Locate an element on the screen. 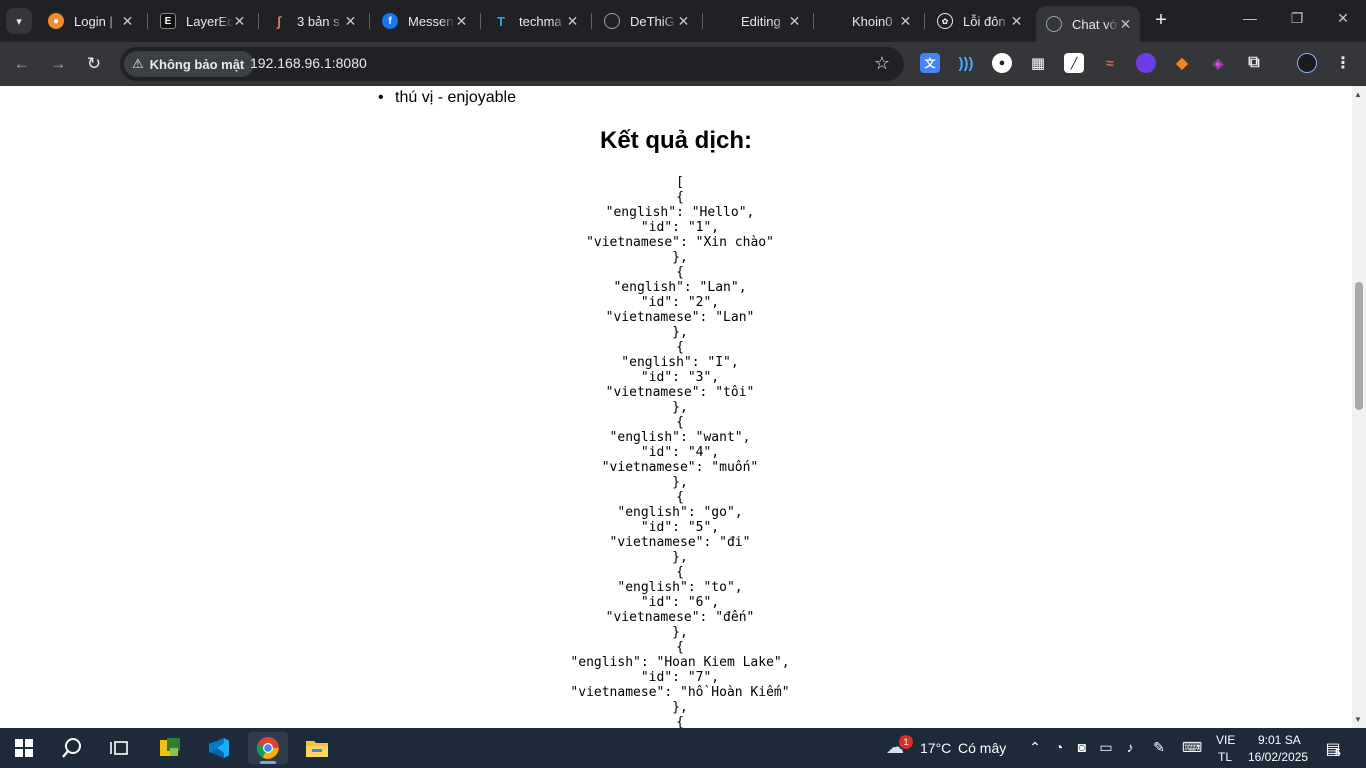 The height and width of the screenshot is (768, 1366). keyboard-icon: ⌨ is located at coordinates (1192, 747).